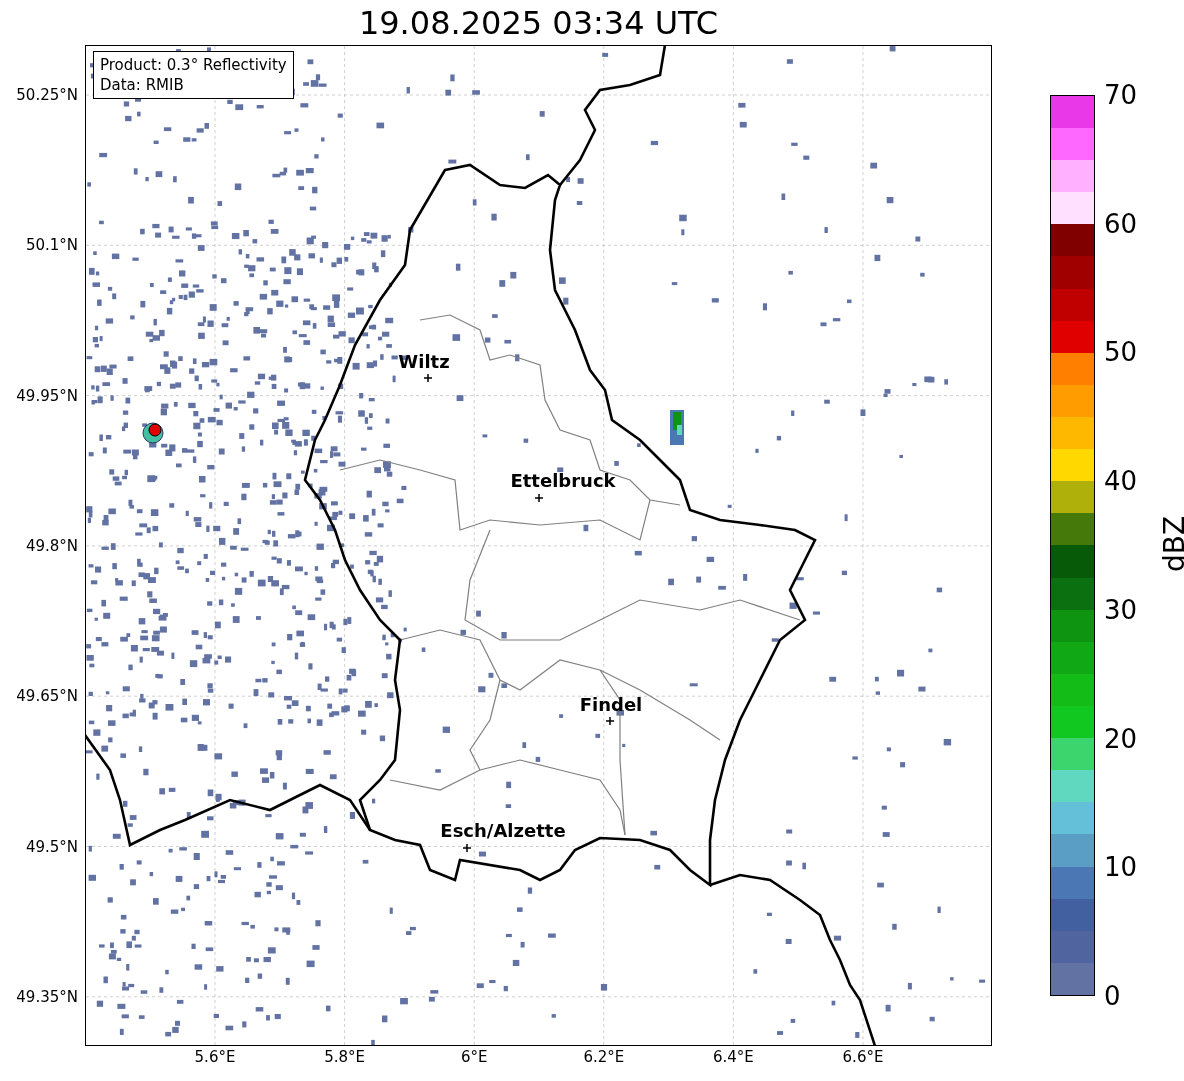 The image size is (1184, 1081). I want to click on legend-text: Data: RMIB, so click(142, 85).